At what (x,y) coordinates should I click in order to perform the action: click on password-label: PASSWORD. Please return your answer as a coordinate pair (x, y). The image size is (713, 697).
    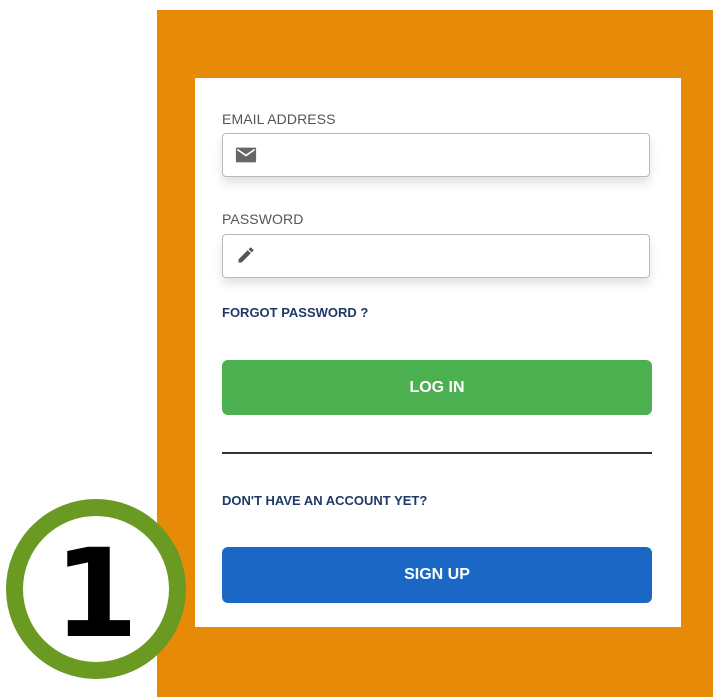
    Looking at the image, I should click on (263, 219).